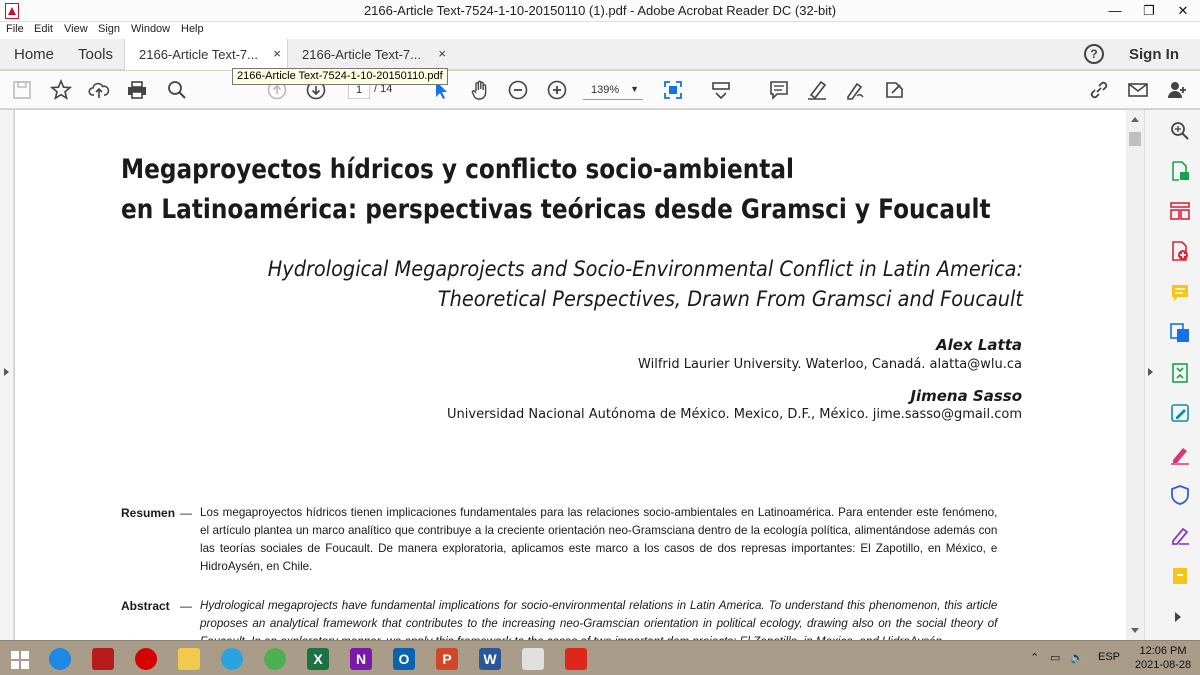 Image resolution: width=1200 pixels, height=675 pixels. I want to click on zoom-level-value: 139%, so click(605, 90).